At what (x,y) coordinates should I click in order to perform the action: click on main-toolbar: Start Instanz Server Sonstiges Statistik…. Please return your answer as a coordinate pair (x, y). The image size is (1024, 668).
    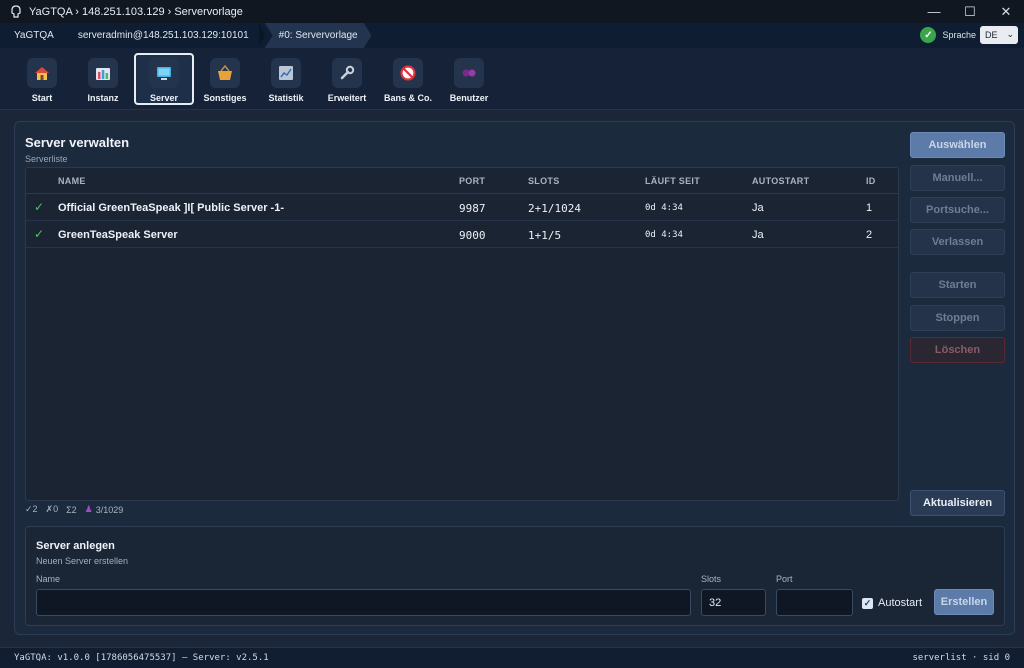
    Looking at the image, I should click on (512, 79).